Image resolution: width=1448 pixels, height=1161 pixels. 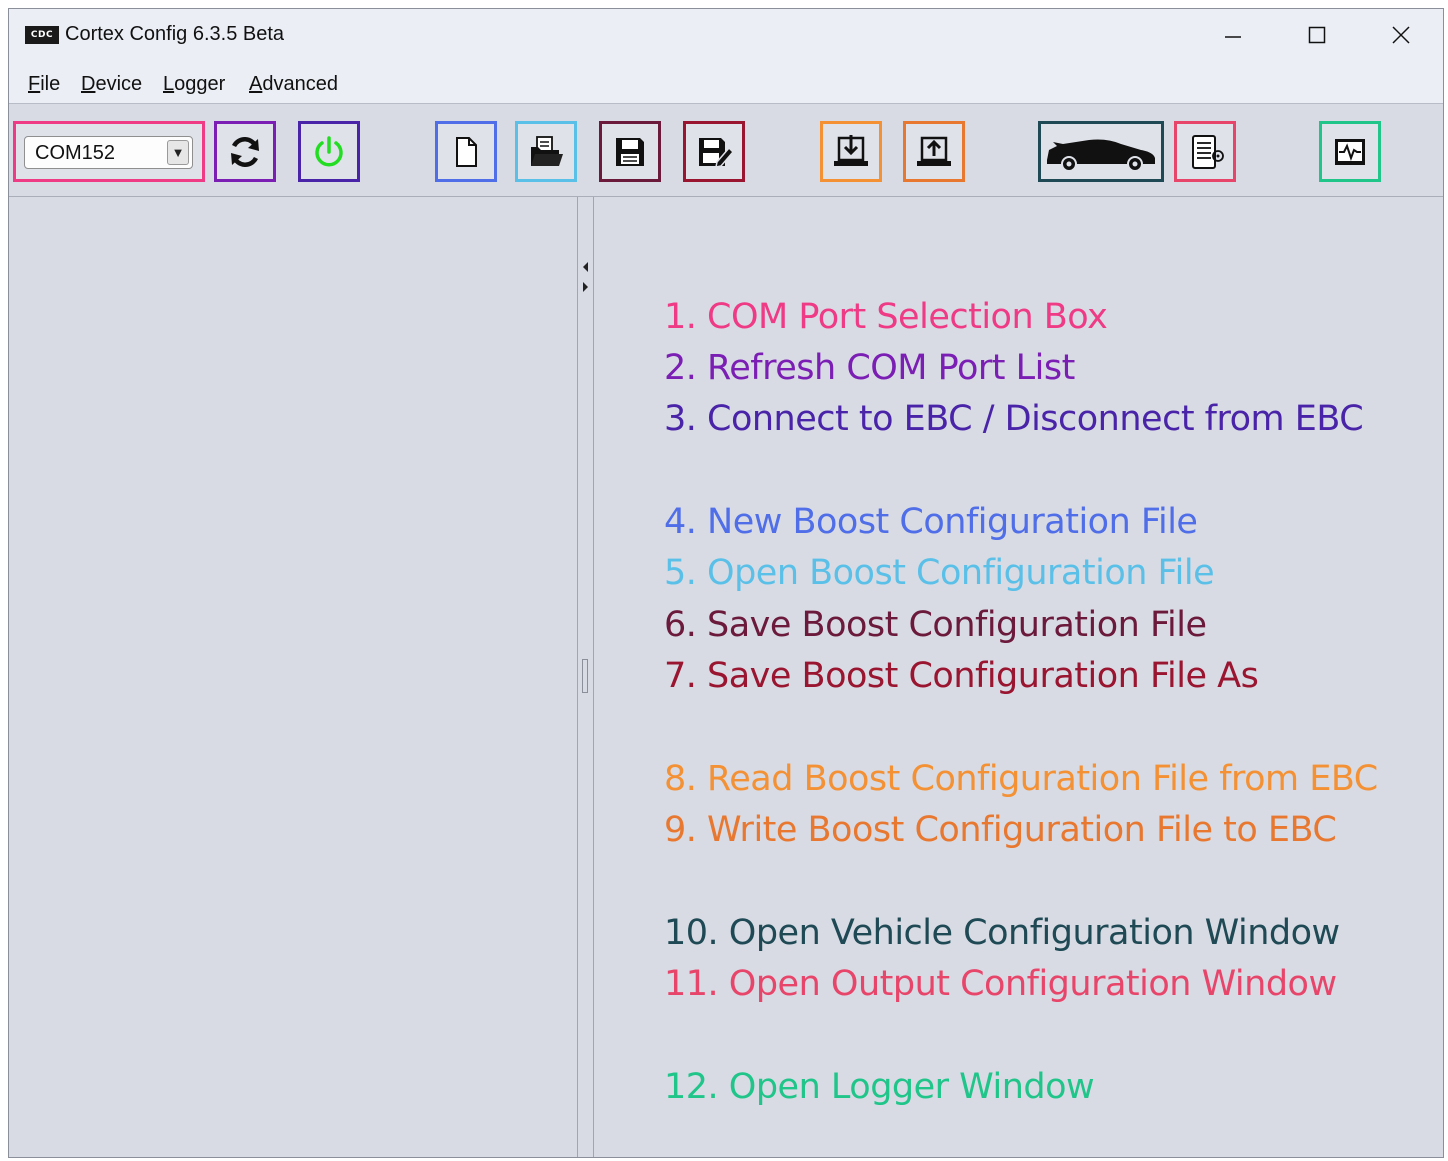 I want to click on menu-bar: File Device Logger Advanced, so click(x=726, y=82).